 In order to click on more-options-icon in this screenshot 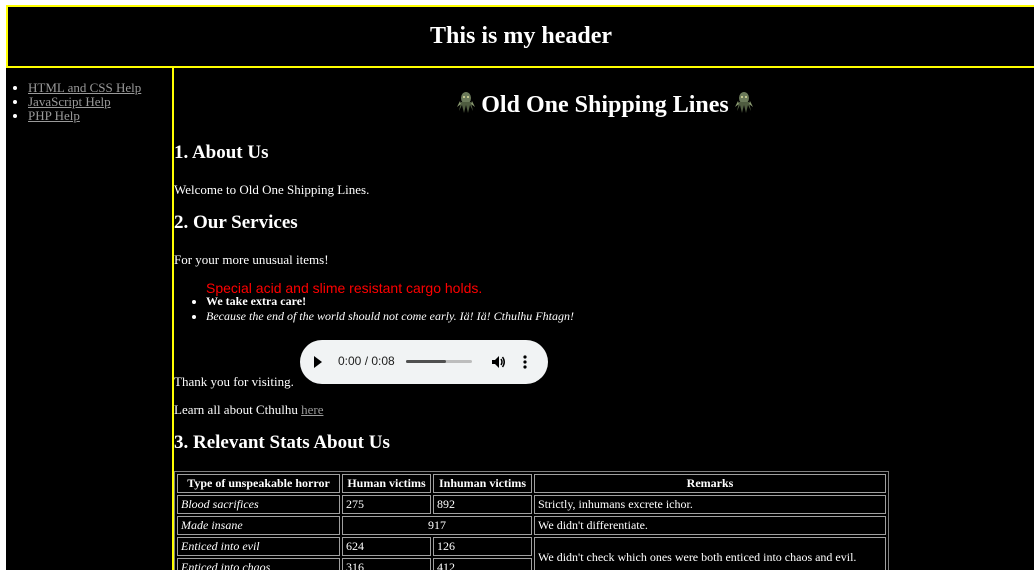, I will do `click(525, 362)`.